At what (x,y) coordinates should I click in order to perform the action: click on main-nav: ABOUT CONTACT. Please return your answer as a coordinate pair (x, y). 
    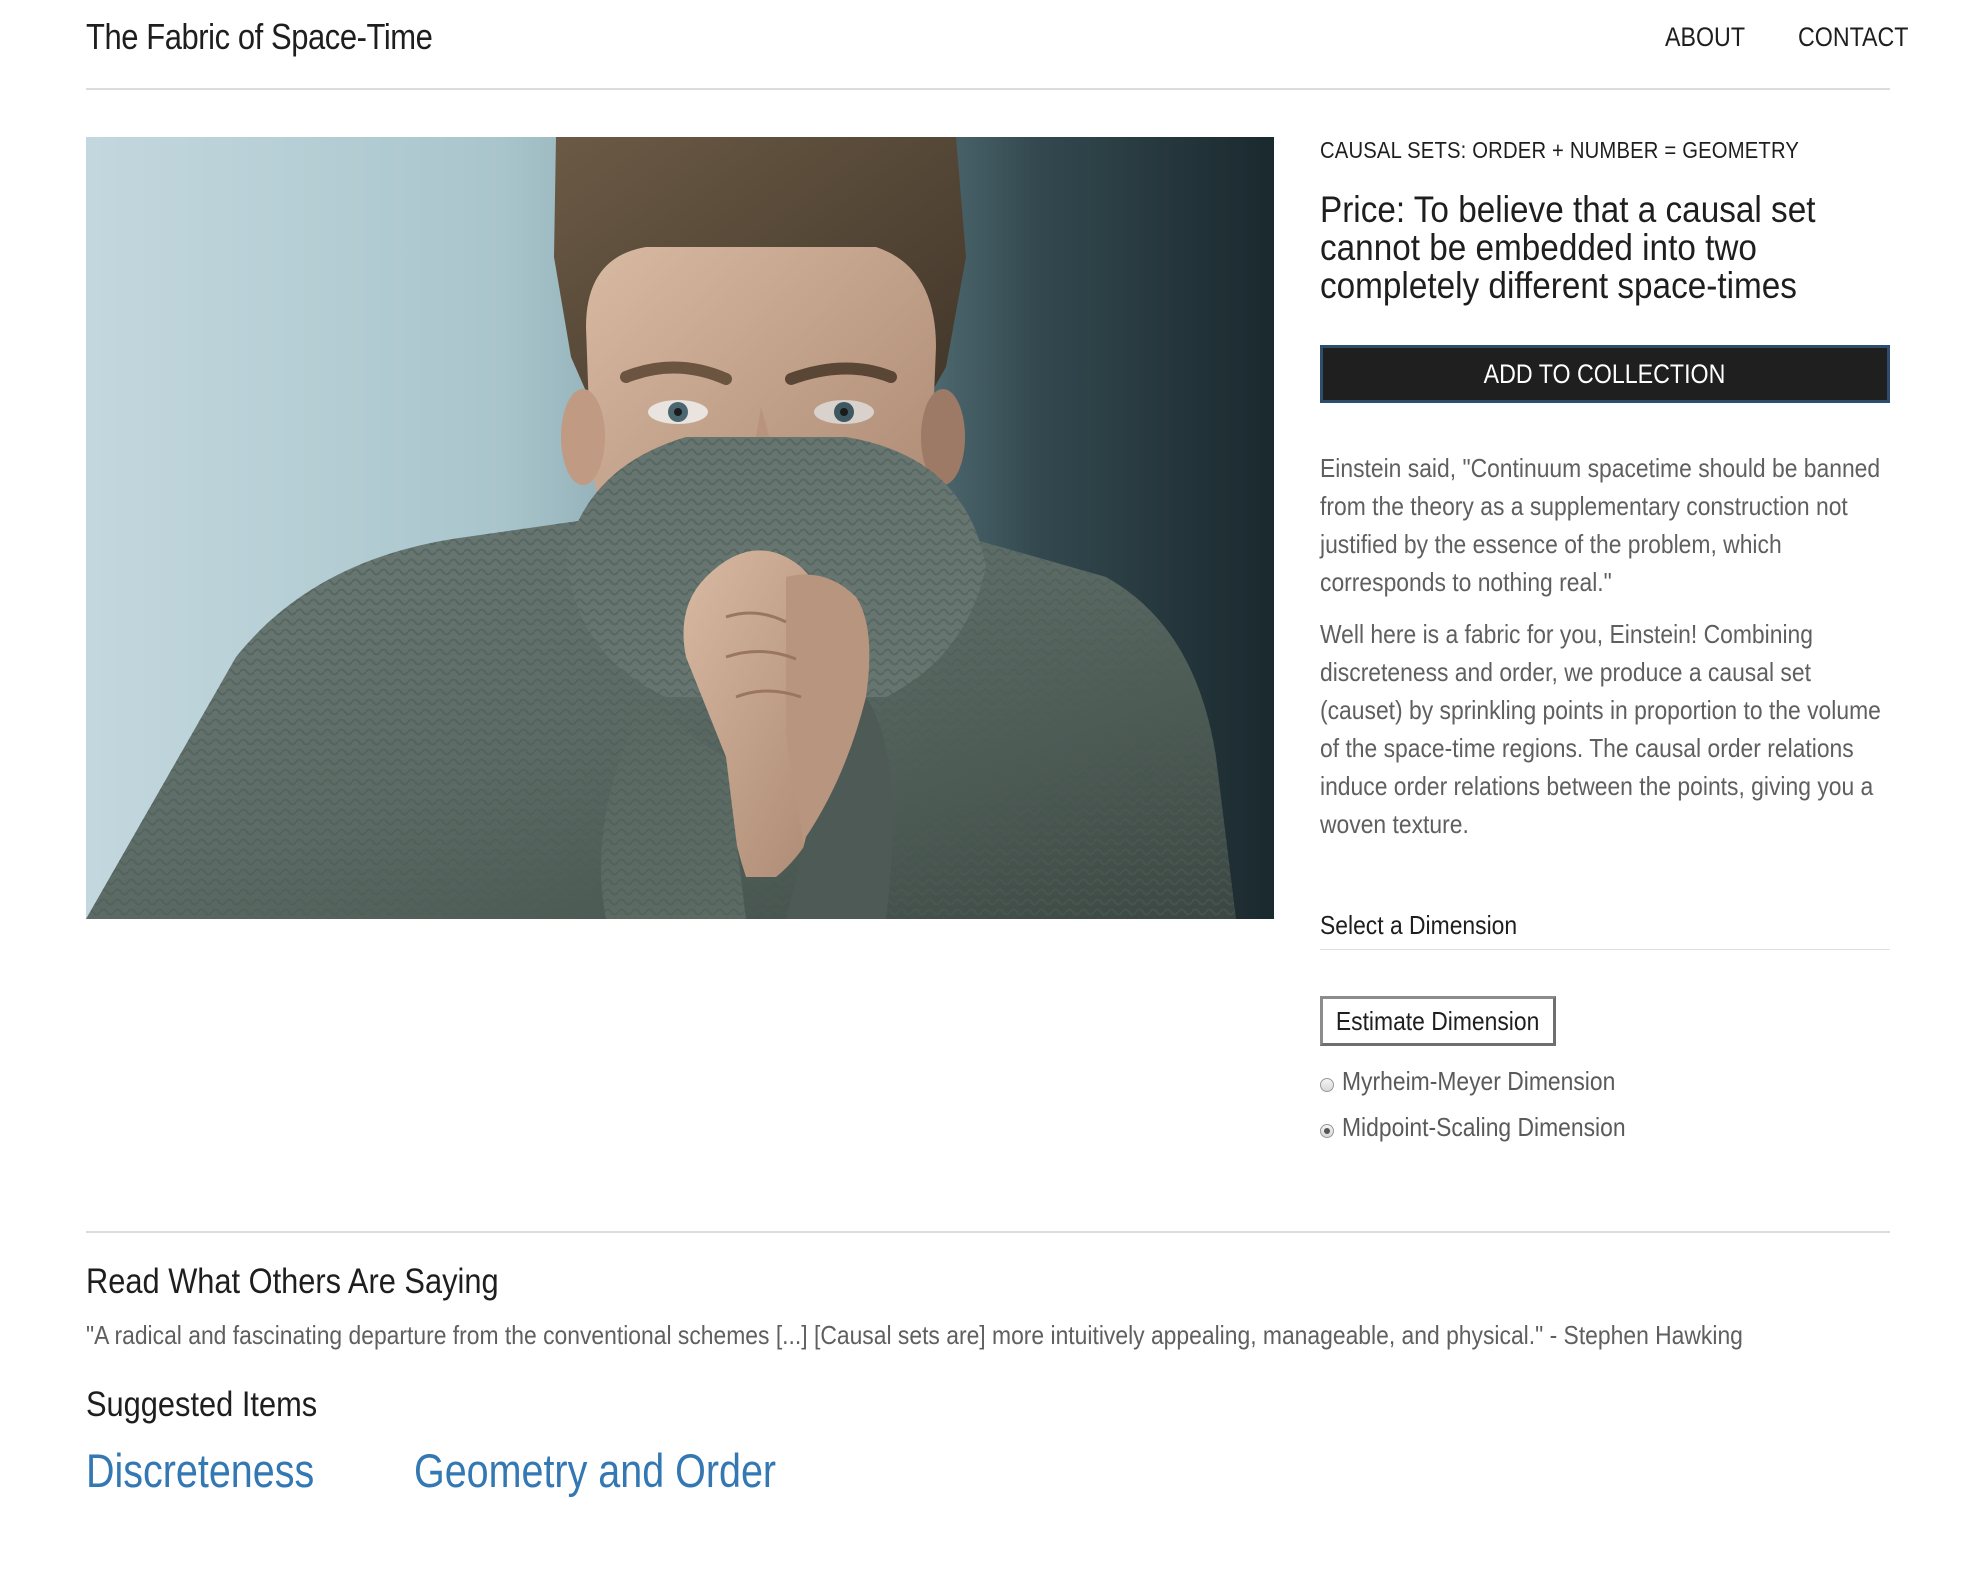
    Looking at the image, I should click on (1780, 37).